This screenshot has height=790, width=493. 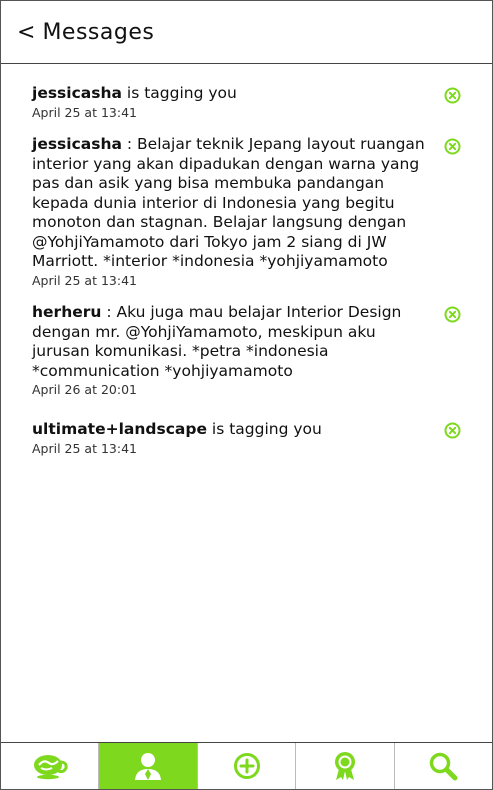 I want to click on header-bar: < Messages, so click(x=246, y=32).